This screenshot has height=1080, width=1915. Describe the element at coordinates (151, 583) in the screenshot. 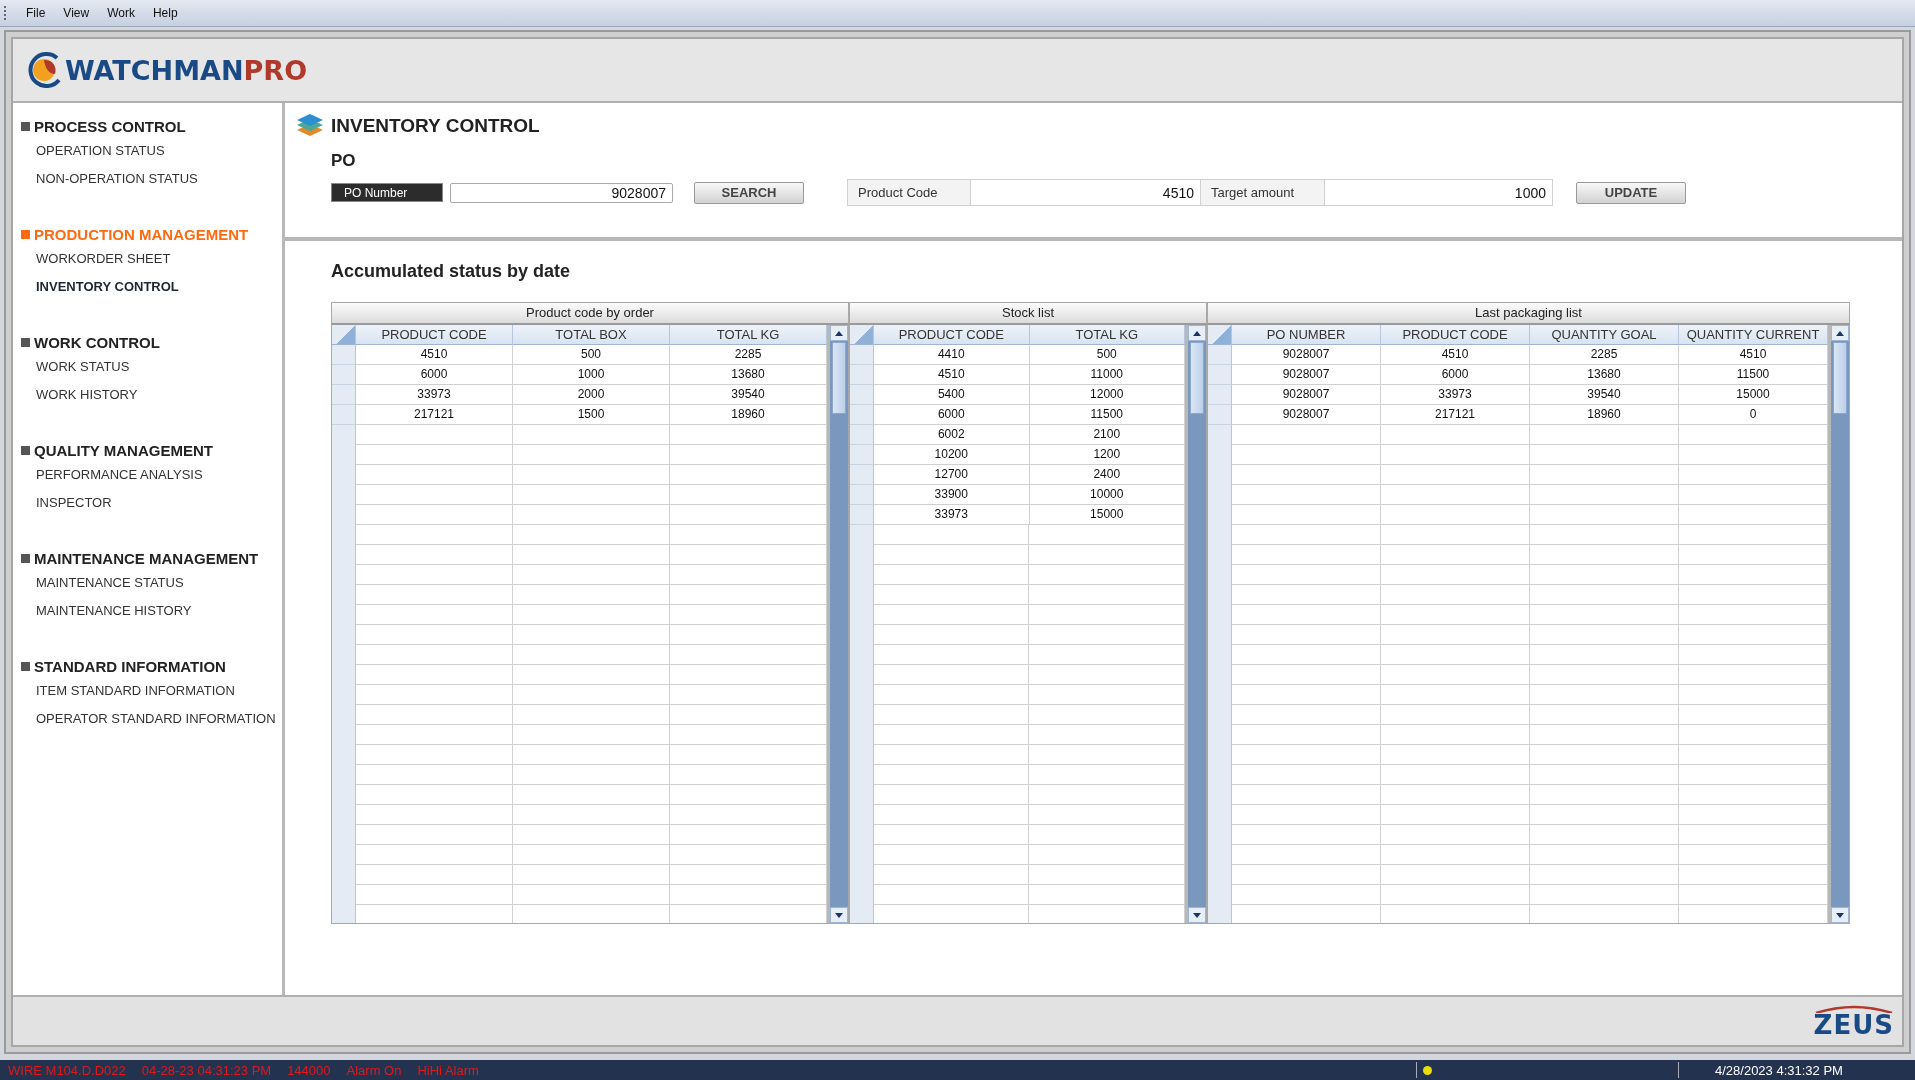

I see `nav-item: MAINTENANCE STATUS` at that location.